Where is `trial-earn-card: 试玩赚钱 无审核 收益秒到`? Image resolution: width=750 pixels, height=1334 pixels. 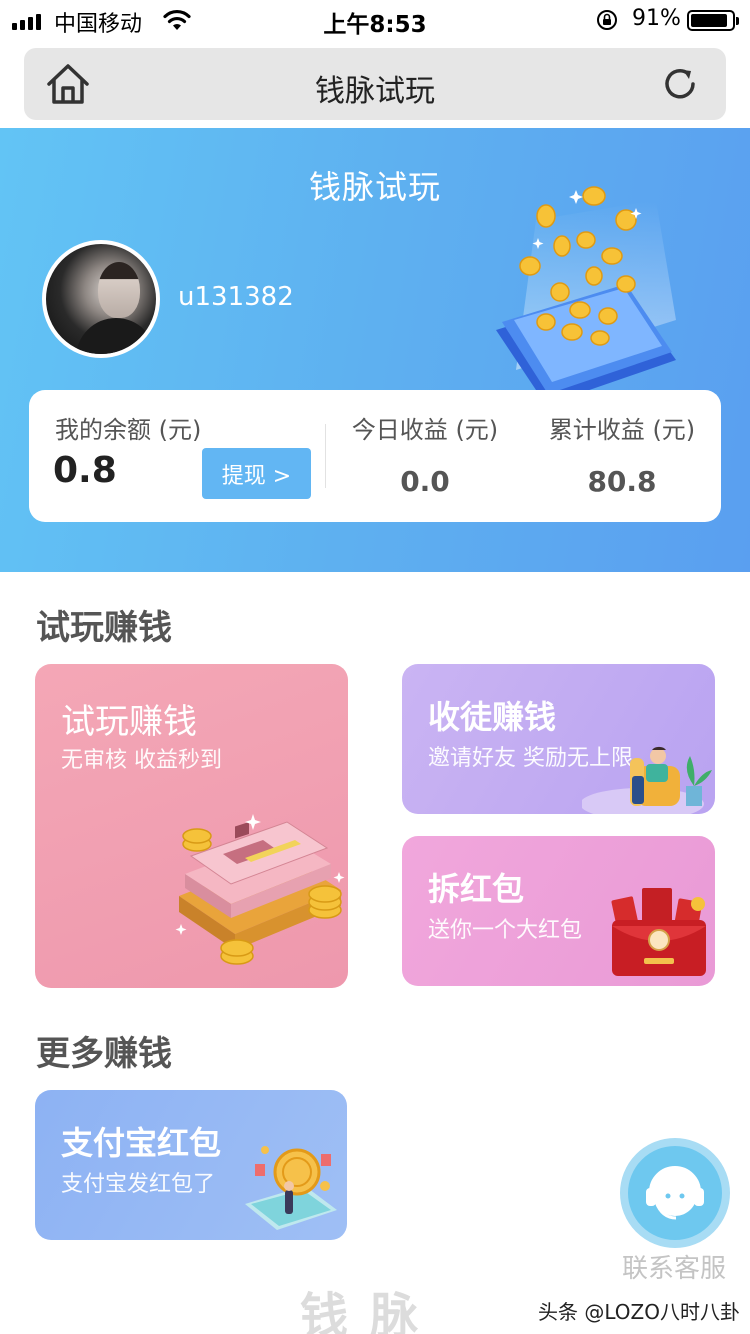
trial-earn-card: 试玩赚钱 无审核 收益秒到 is located at coordinates (191, 826).